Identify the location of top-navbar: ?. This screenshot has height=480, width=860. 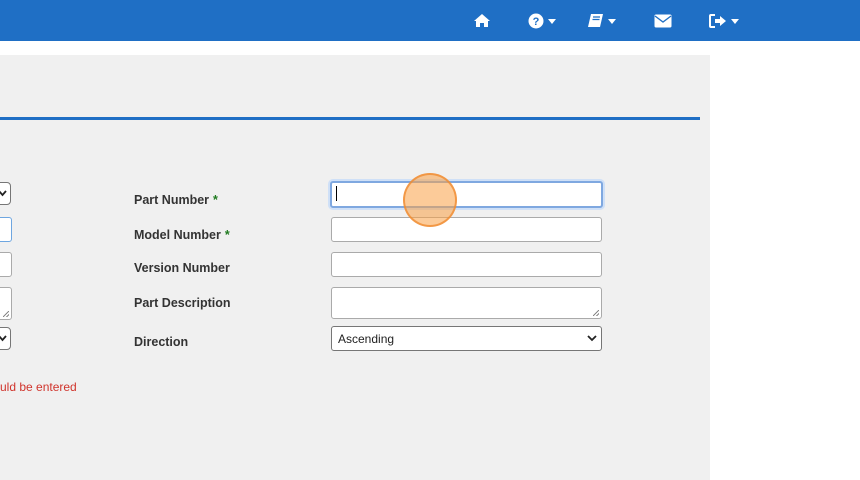
(430, 20).